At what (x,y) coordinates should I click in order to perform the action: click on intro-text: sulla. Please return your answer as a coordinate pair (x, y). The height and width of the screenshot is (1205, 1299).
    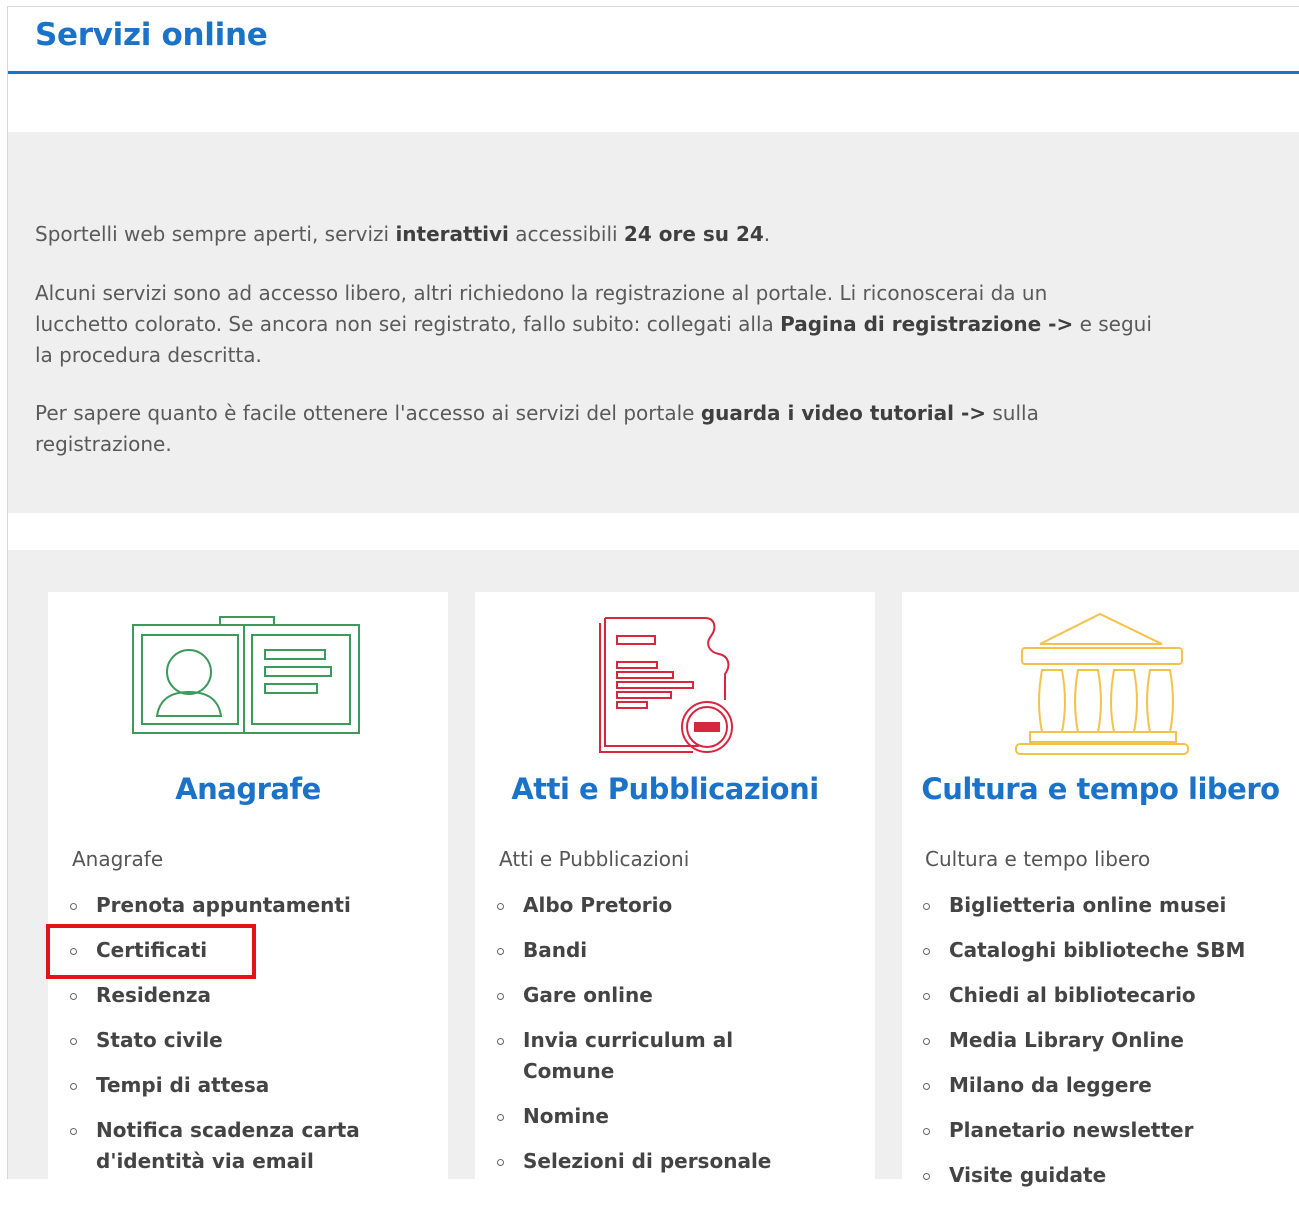
    Looking at the image, I should click on (1012, 413).